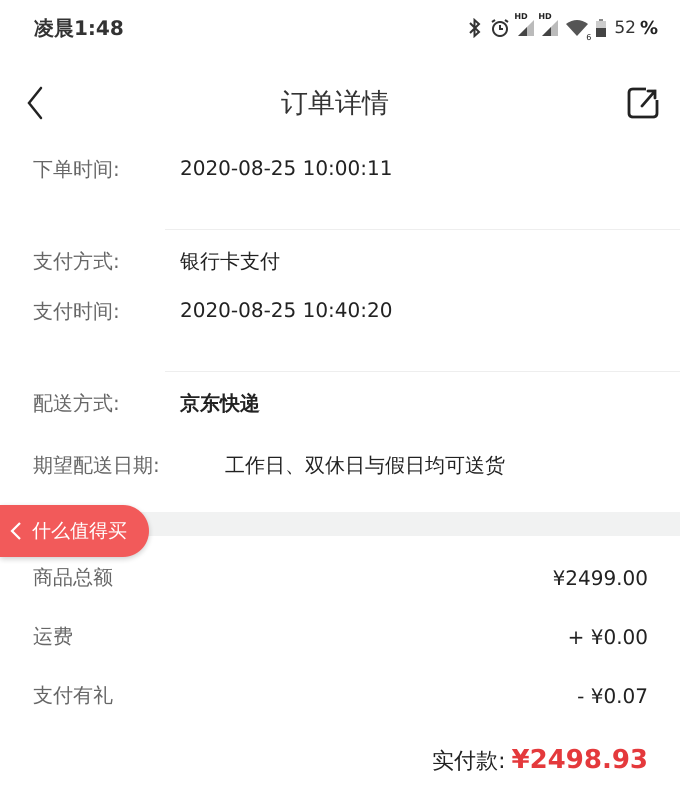  I want to click on field-label: 支付方式:, so click(77, 261).